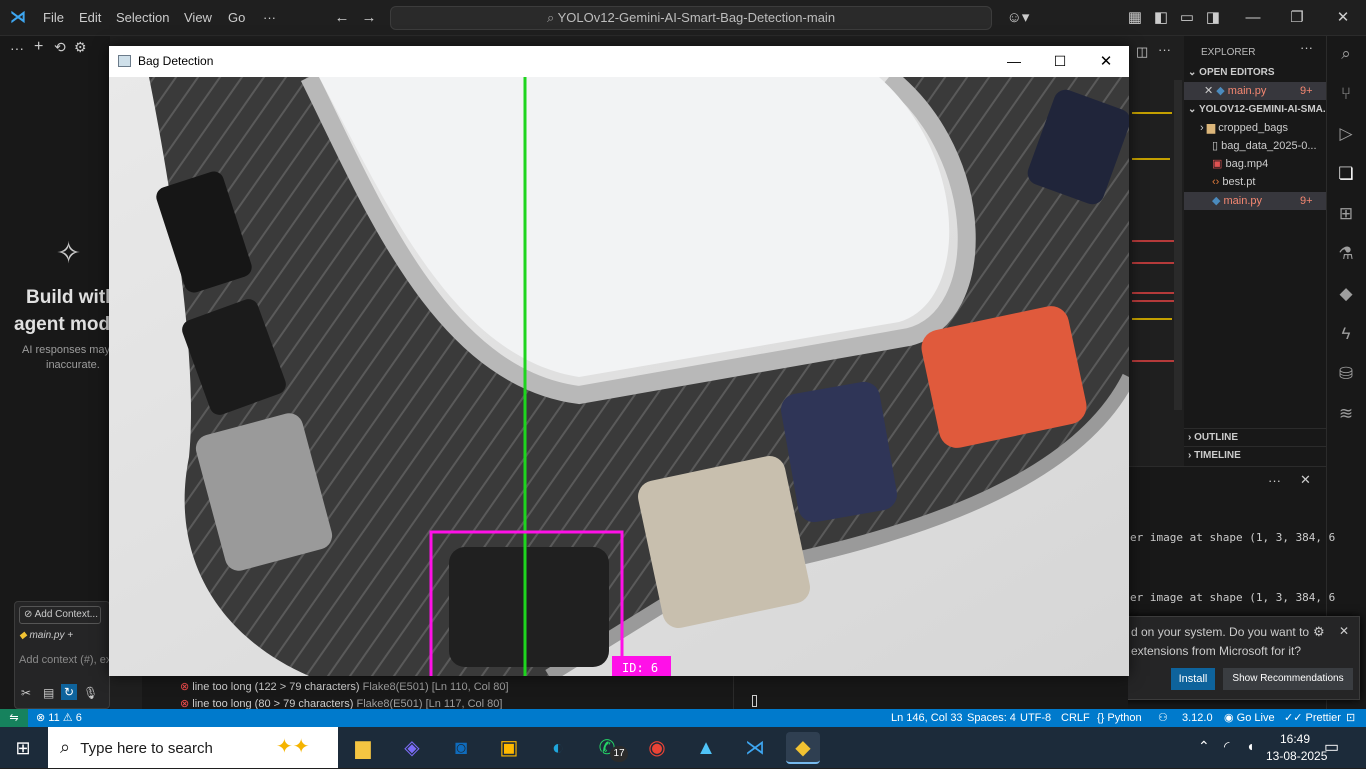  I want to click on file-chip: ◆ main.py +, so click(56, 636).